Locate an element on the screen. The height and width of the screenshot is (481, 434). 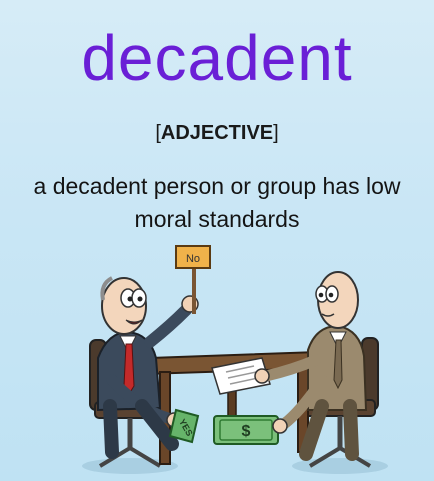
money-bundle: $ is located at coordinates (246, 430).